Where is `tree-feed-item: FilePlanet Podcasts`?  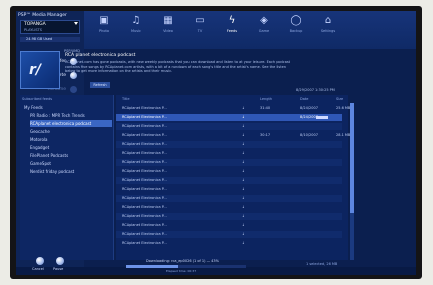 tree-feed-item: FilePlanet Podcasts is located at coordinates (71, 155).